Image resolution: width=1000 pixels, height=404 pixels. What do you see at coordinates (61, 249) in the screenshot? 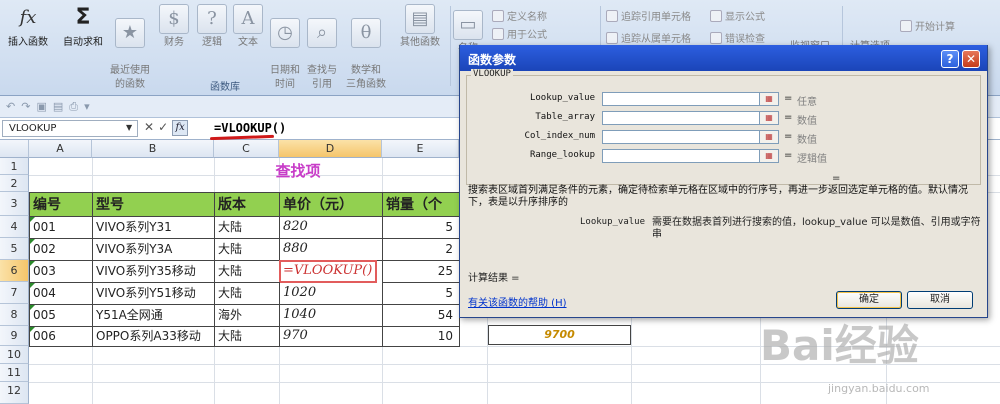
I see `cell-id: 002` at bounding box center [61, 249].